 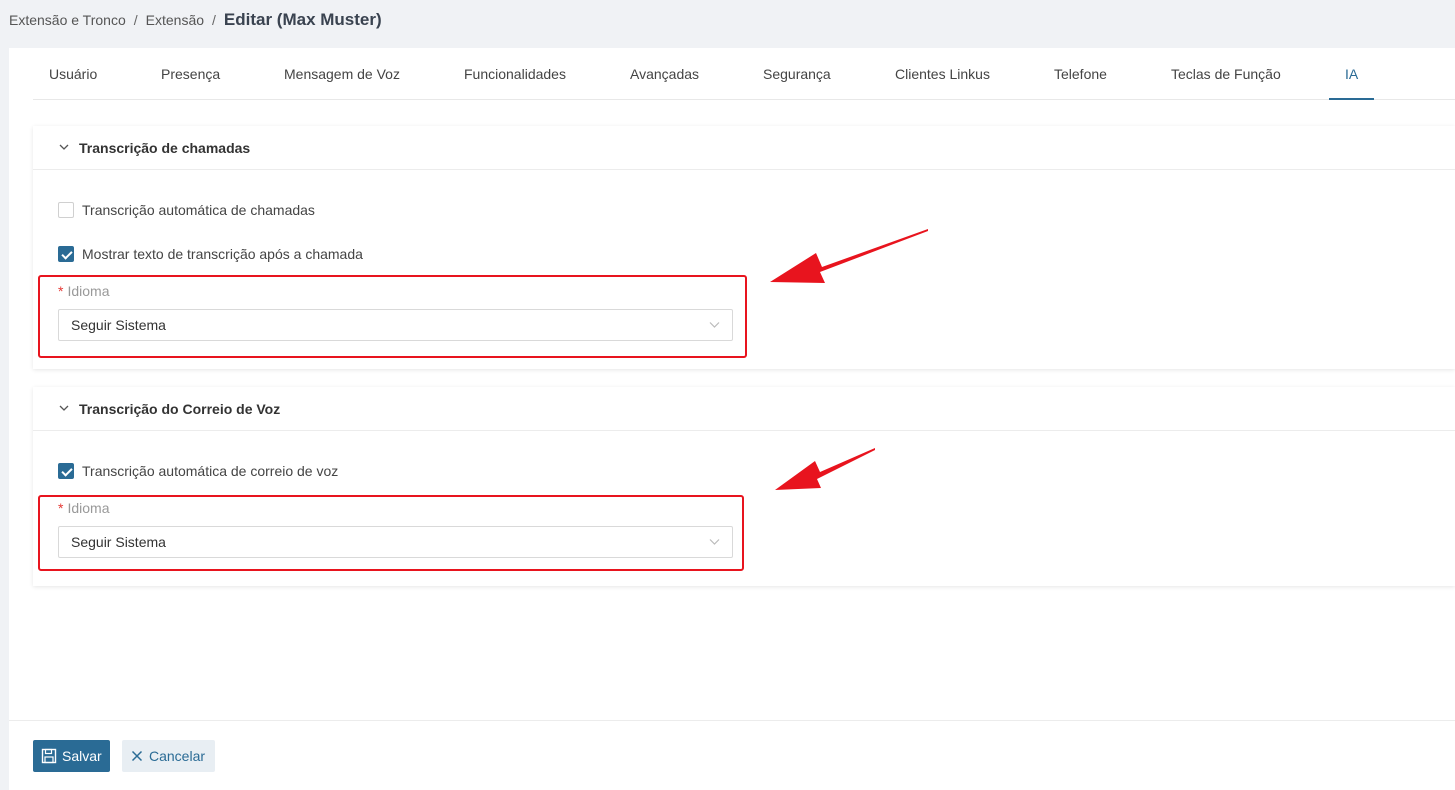 I want to click on breadcrumb-item-extension-trunk: Extensão e Tronco, so click(x=67, y=20).